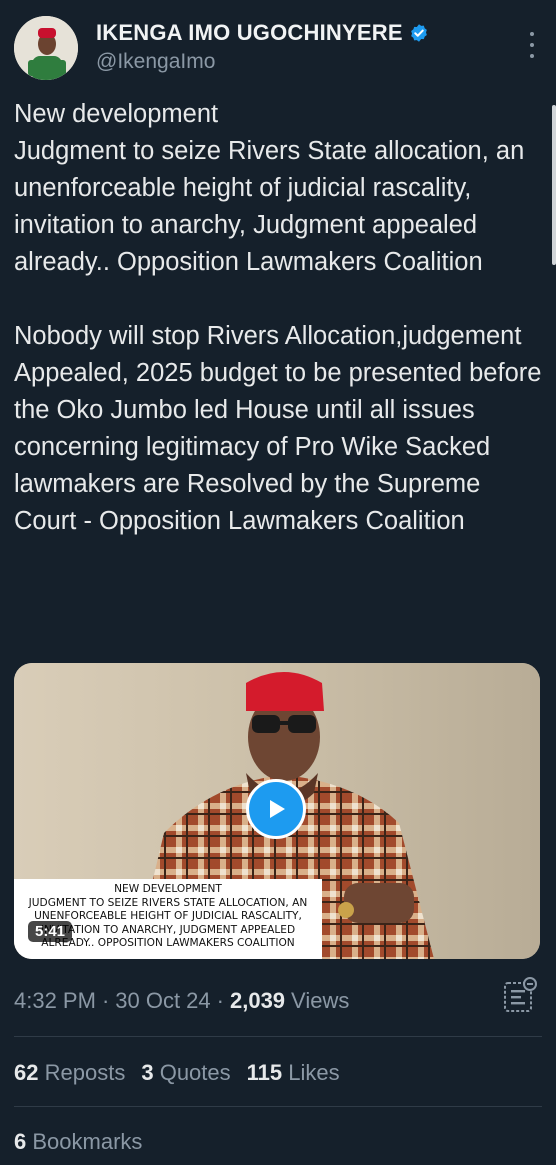 This screenshot has width=556, height=1165. I want to click on quotes-count: 3, so click(147, 1072).